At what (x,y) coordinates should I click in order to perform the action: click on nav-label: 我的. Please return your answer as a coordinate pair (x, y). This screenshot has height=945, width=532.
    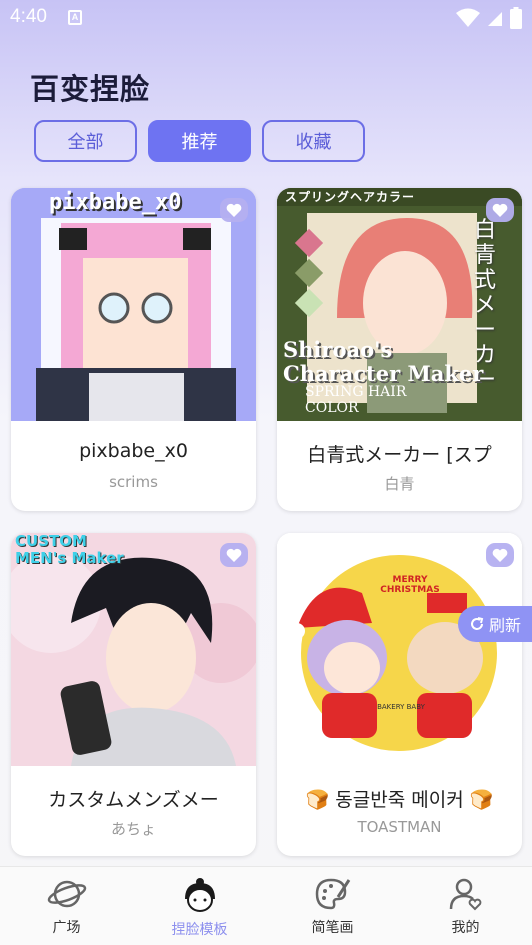
    Looking at the image, I should click on (465, 928).